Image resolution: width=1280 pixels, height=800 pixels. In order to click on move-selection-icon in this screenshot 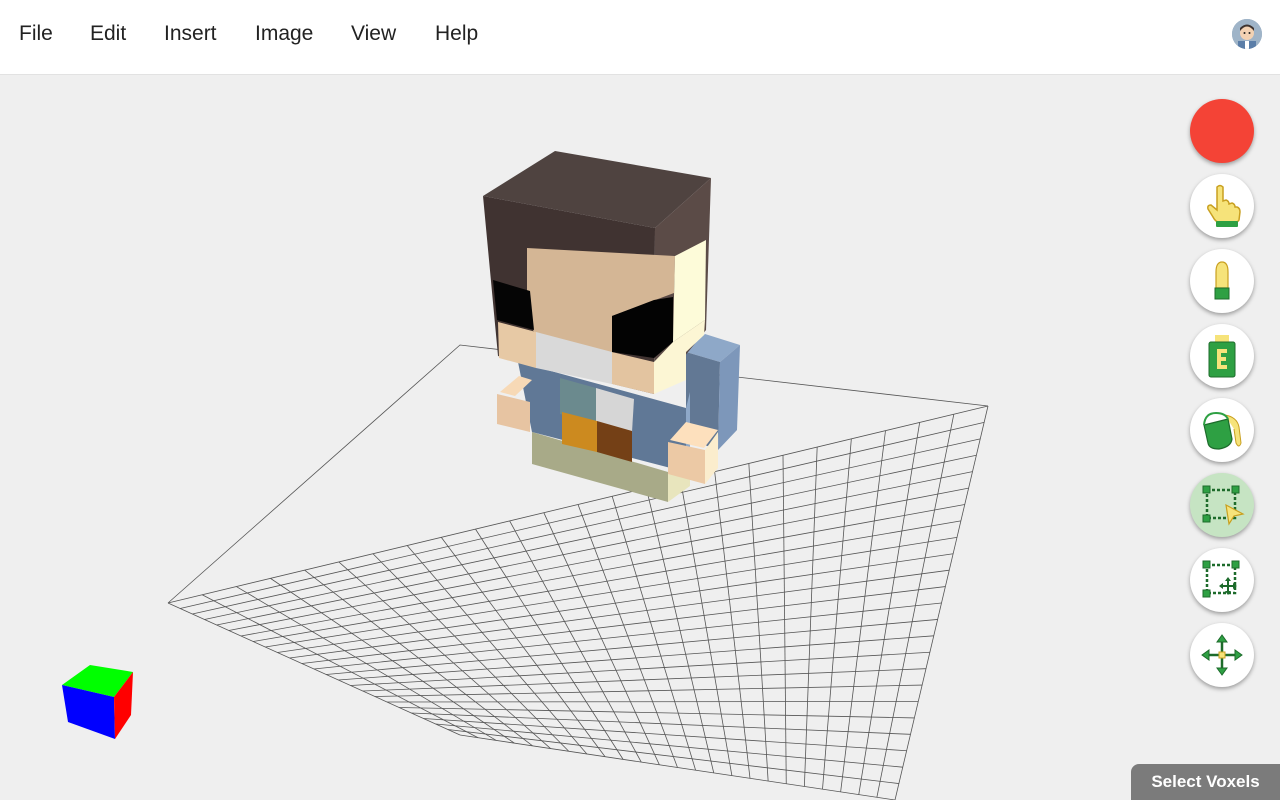, I will do `click(1221, 579)`.